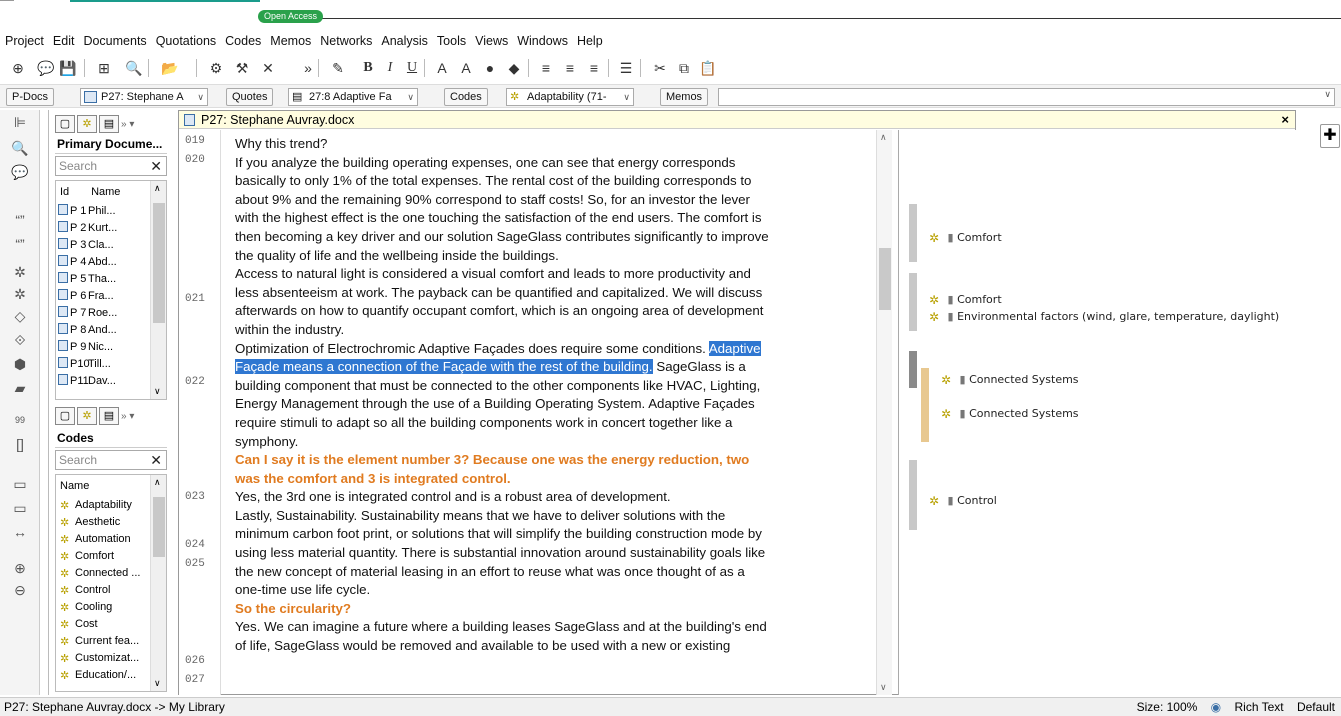  What do you see at coordinates (268, 68) in the screenshot?
I see `xml-export-icon: ✕` at bounding box center [268, 68].